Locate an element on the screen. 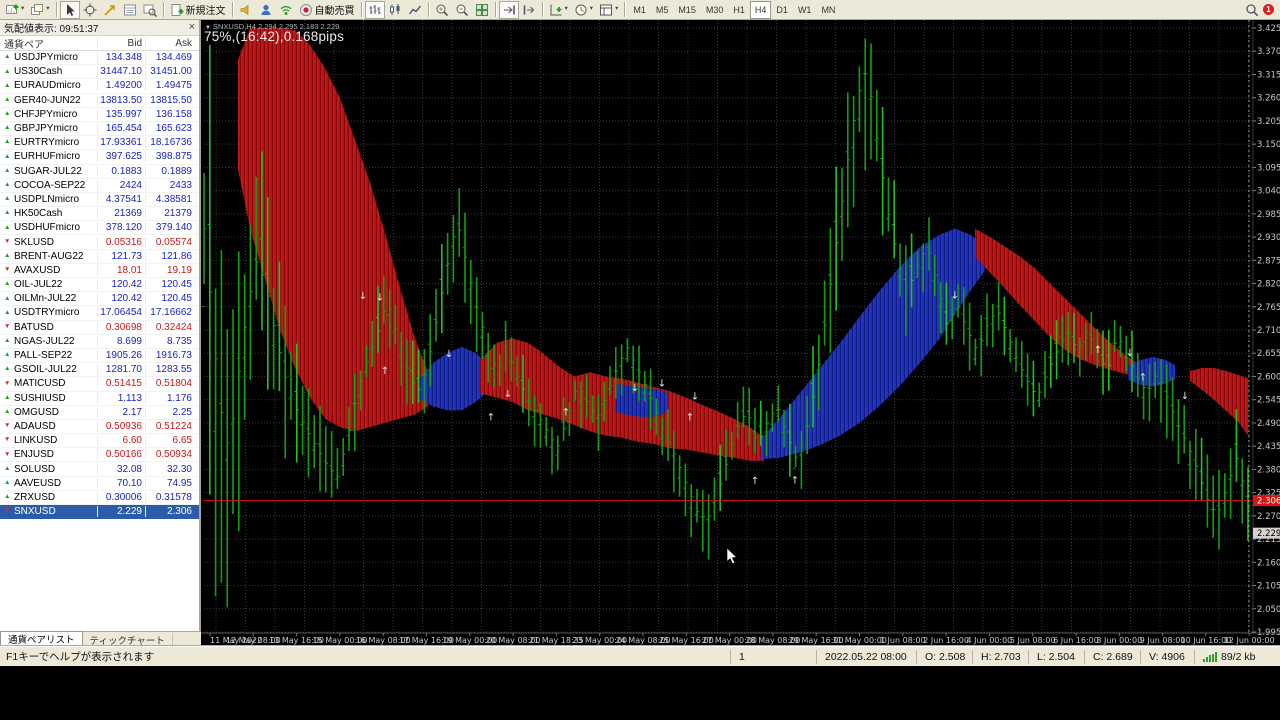 The width and height of the screenshot is (1280, 720). table-row: ▲ USDTRYmicro 17.06454 17.16662 is located at coordinates (99, 313).